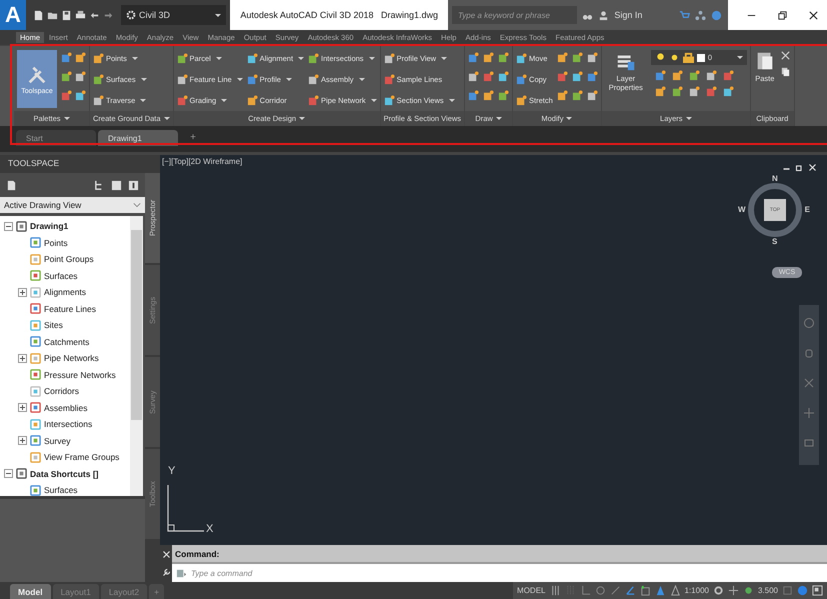 The height and width of the screenshot is (599, 827). What do you see at coordinates (61, 391) in the screenshot?
I see `tree-item: Corridors` at bounding box center [61, 391].